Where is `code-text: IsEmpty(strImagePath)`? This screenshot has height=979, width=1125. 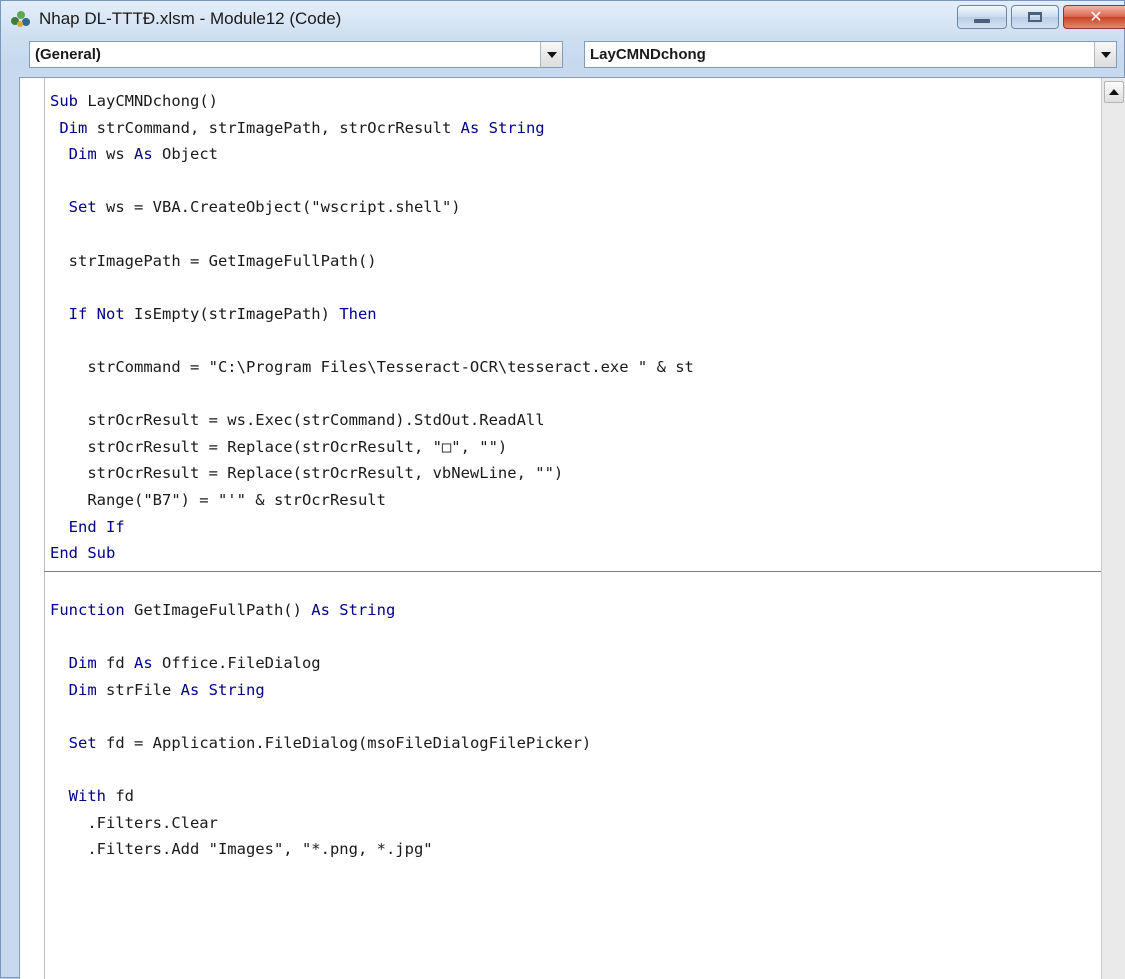
code-text: IsEmpty(strImagePath) is located at coordinates (232, 313).